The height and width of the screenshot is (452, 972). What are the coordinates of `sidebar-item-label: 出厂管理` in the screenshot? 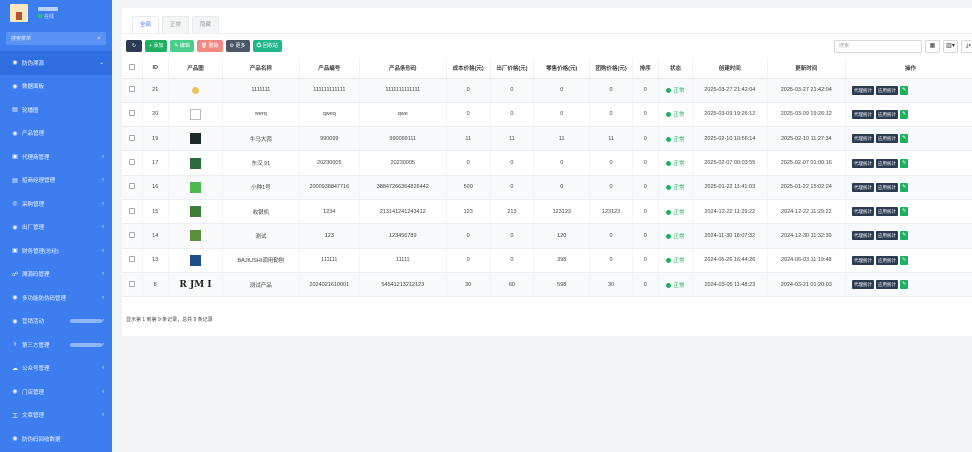 It's located at (33, 228).